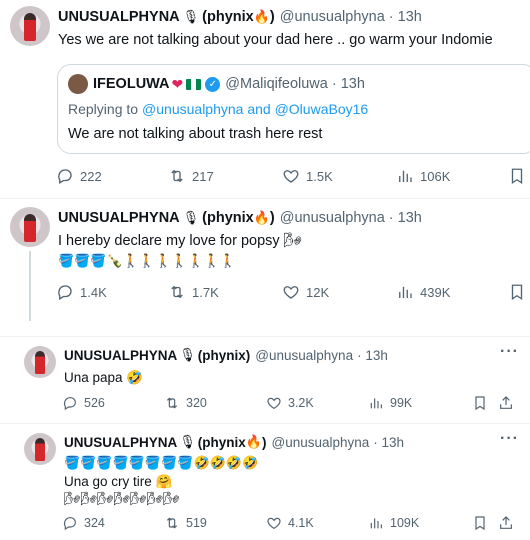  Describe the element at coordinates (319, 176) in the screenshot. I see `like-count: 1.5K` at that location.